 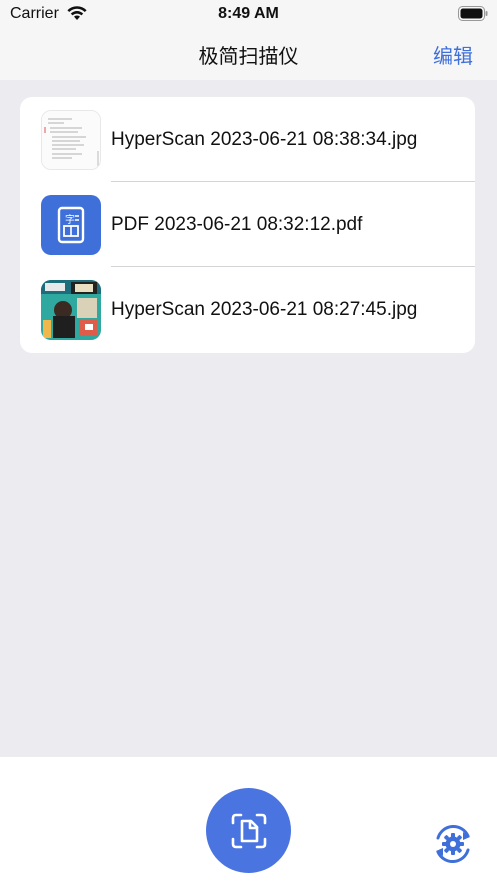 I want to click on file-list-item: HyperScan 2023-06-21 08:38:34.jpg, so click(x=247, y=139).